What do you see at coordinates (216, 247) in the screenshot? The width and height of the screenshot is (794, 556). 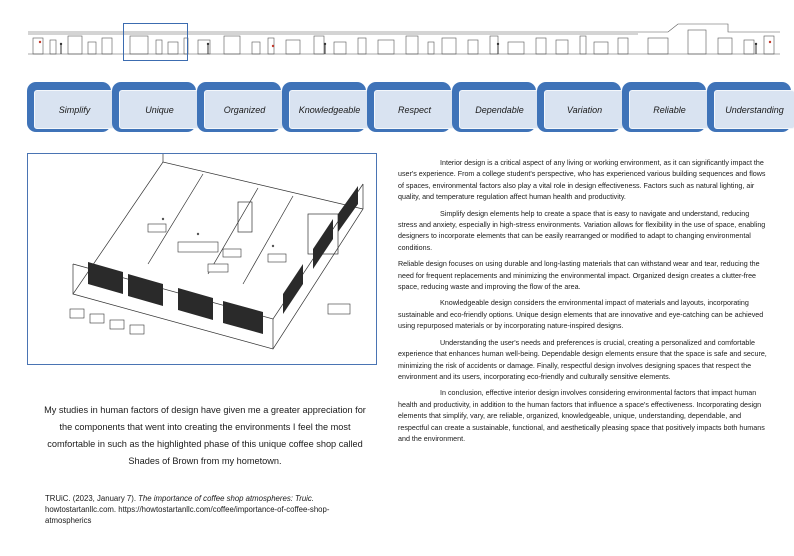 I see `isometric-drawing-svg` at bounding box center [216, 247].